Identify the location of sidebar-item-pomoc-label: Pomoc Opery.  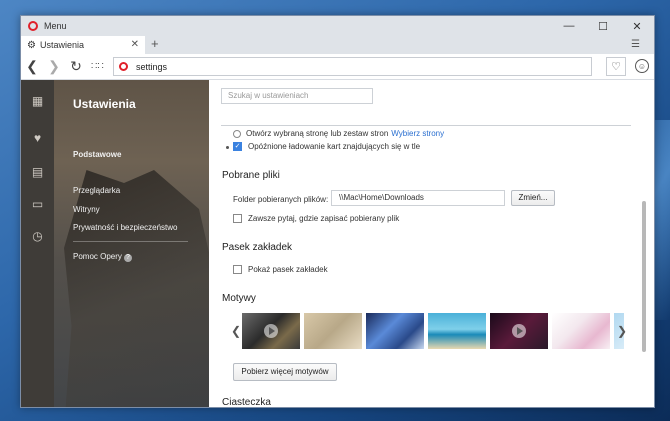
(97, 256).